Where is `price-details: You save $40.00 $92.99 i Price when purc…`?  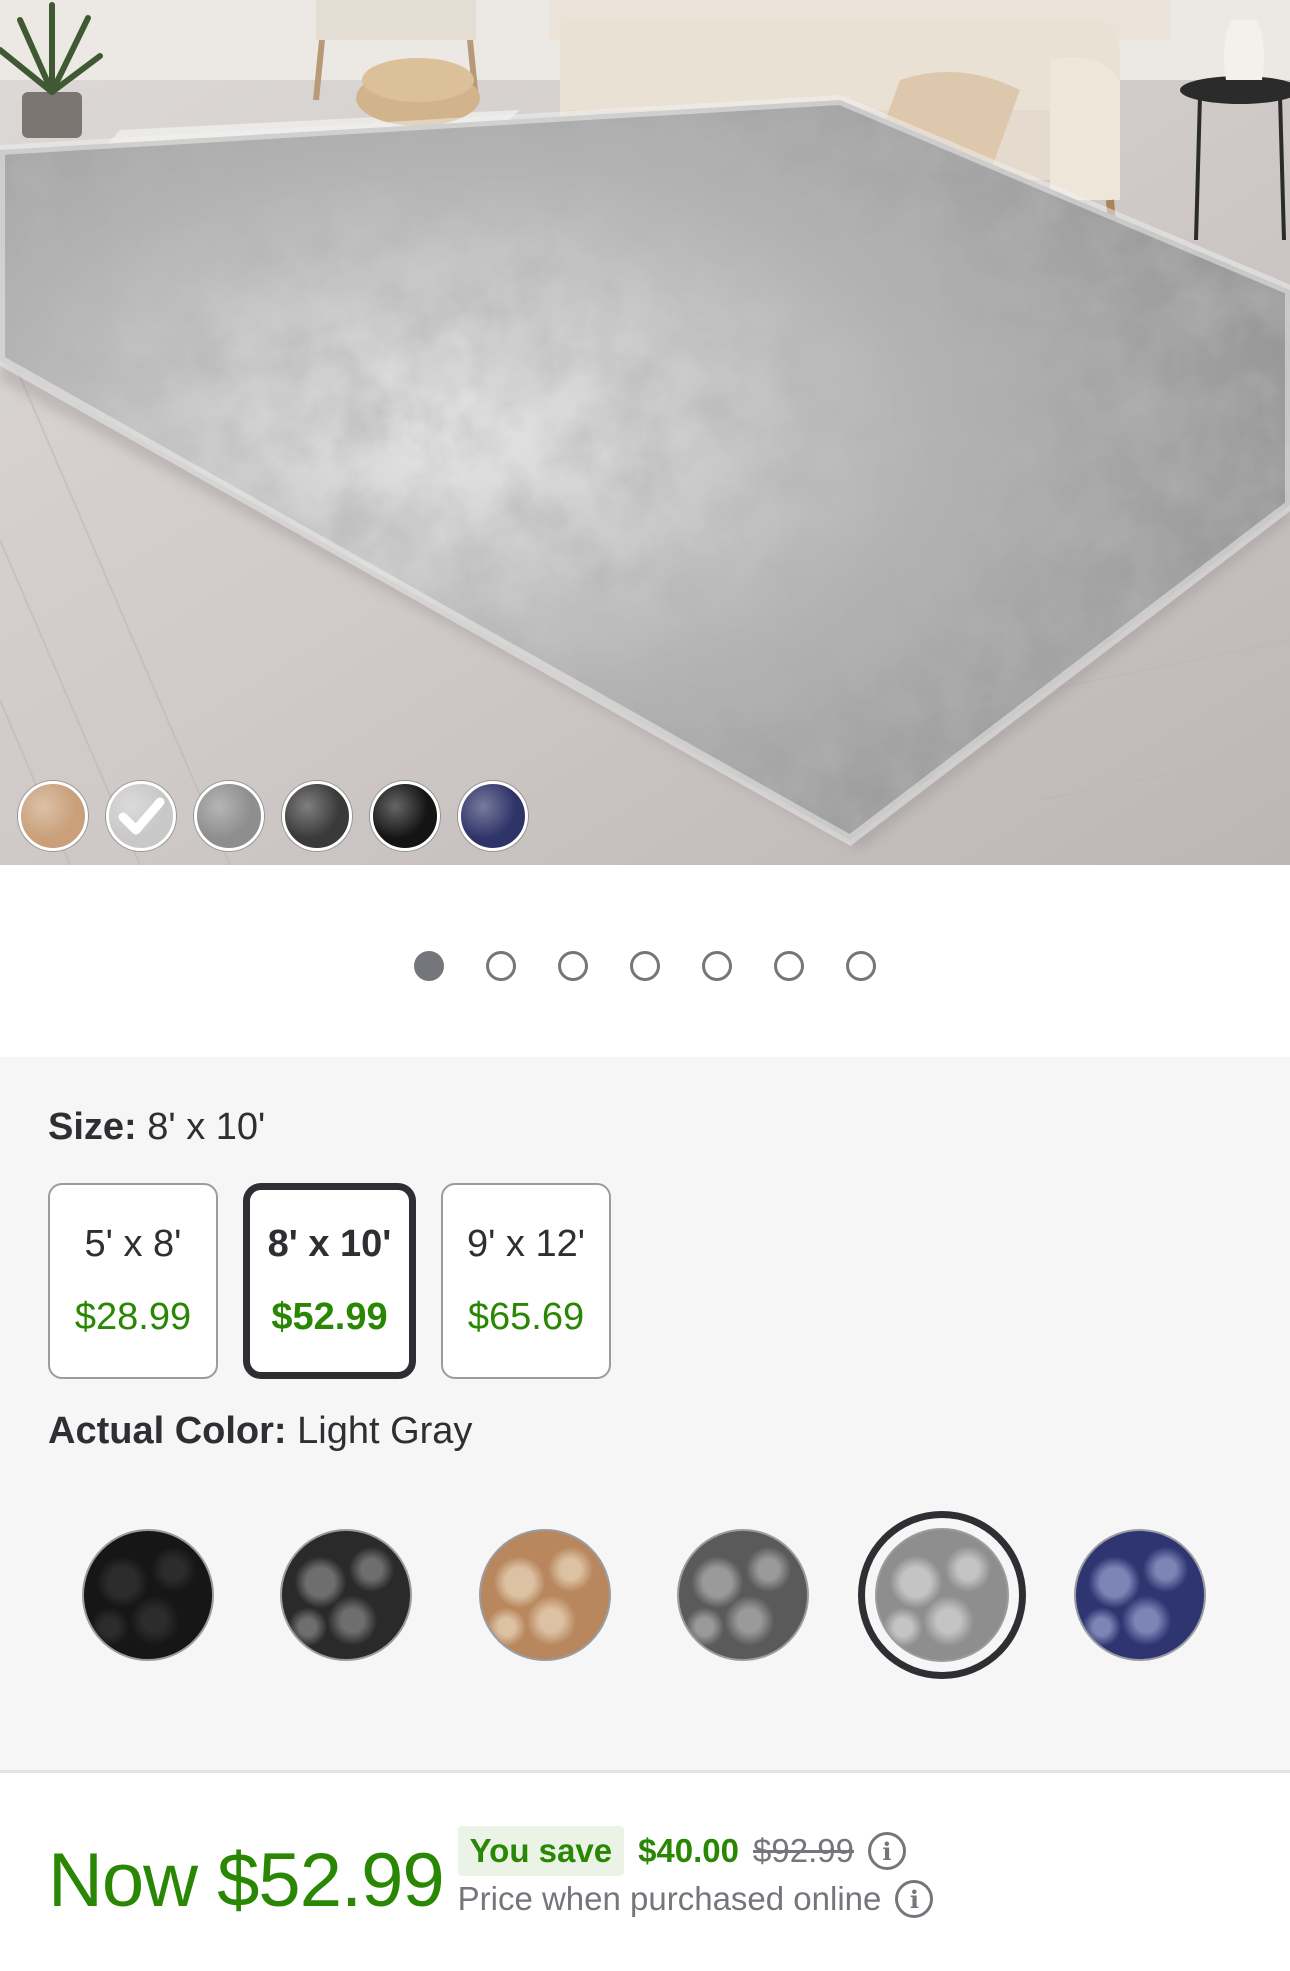
price-details: You save $40.00 $92.99 i Price when purc… is located at coordinates (695, 1872).